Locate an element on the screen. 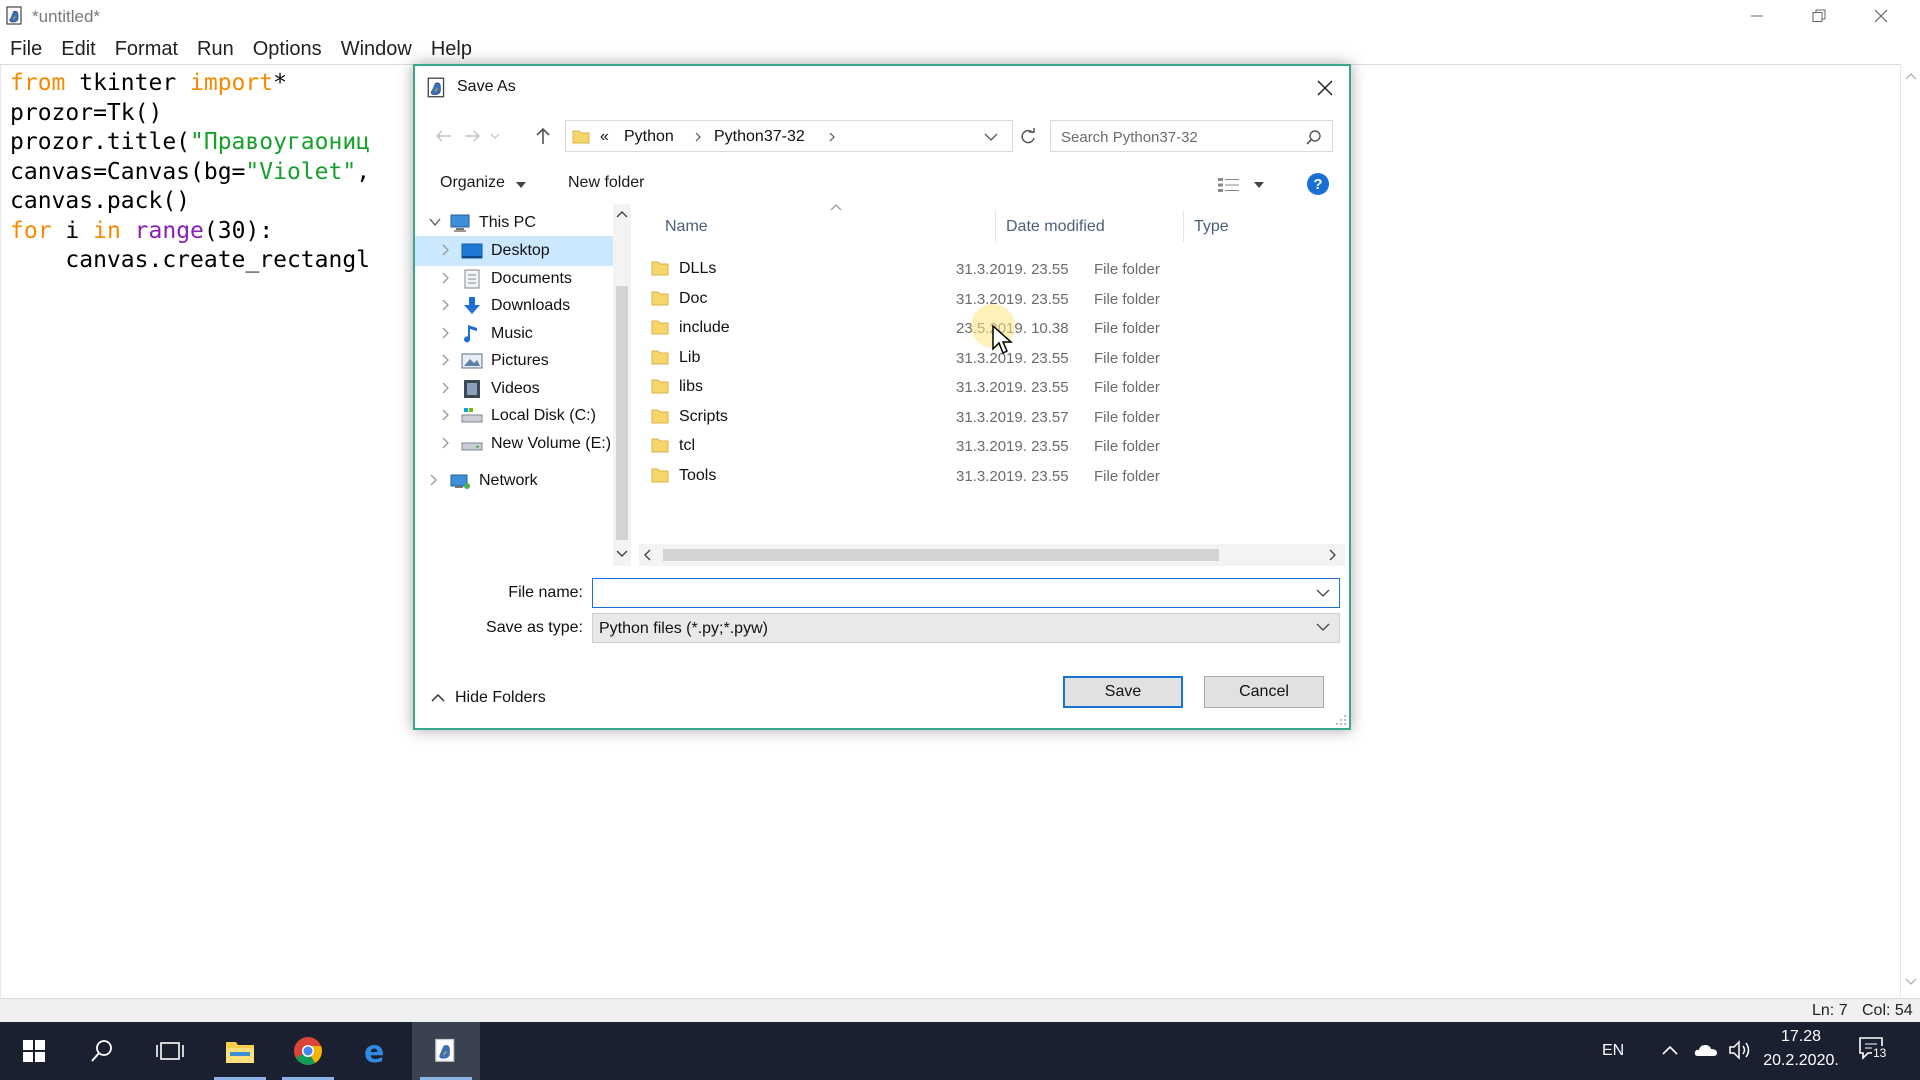 The height and width of the screenshot is (1080, 1920). editor-scrollbar is located at coordinates (1910, 531).